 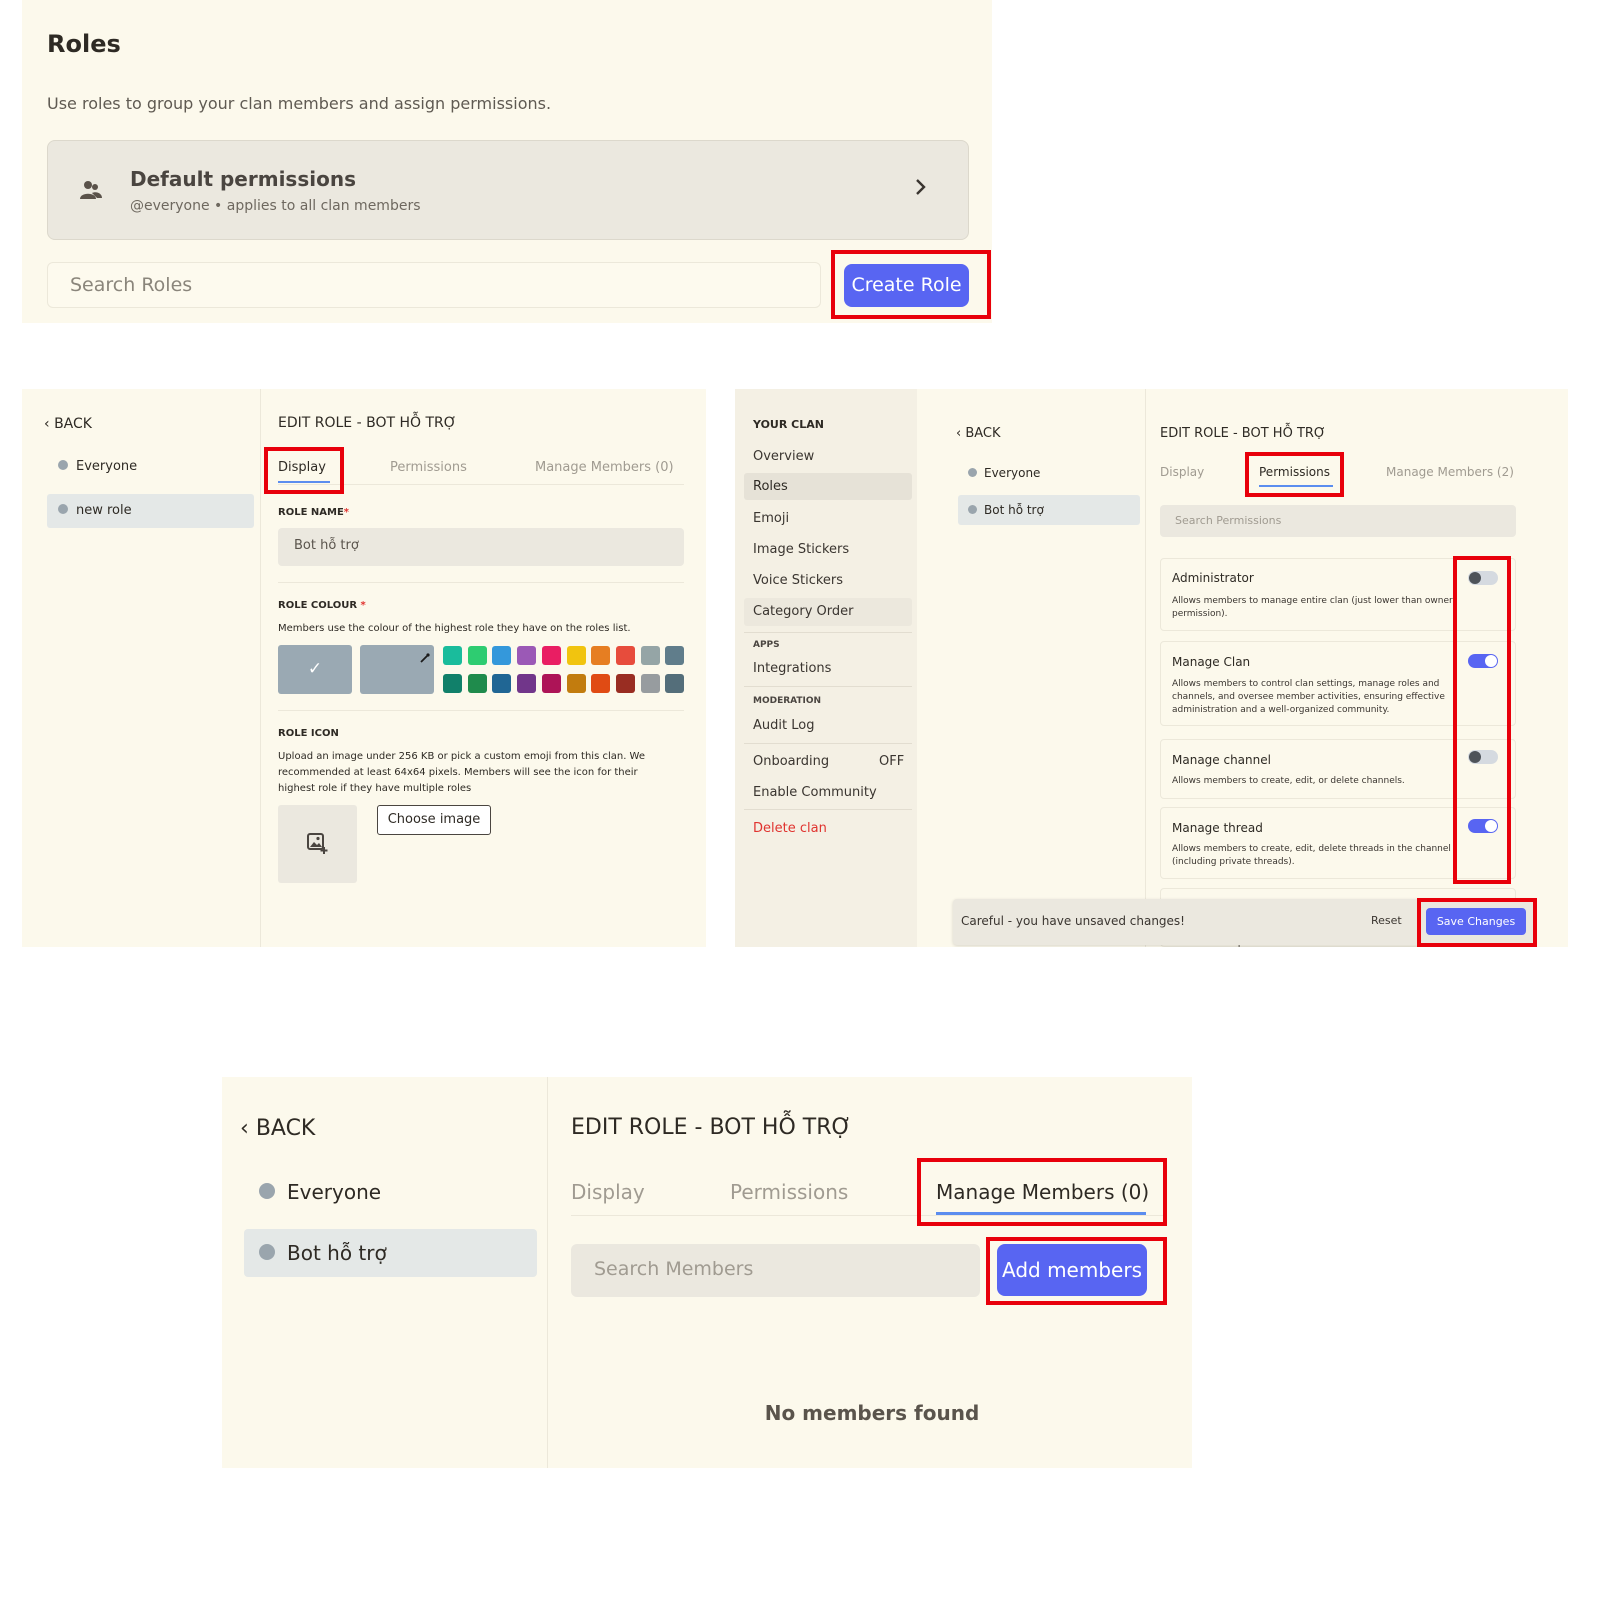 What do you see at coordinates (828, 743) in the screenshot?
I see `sidebar-divider` at bounding box center [828, 743].